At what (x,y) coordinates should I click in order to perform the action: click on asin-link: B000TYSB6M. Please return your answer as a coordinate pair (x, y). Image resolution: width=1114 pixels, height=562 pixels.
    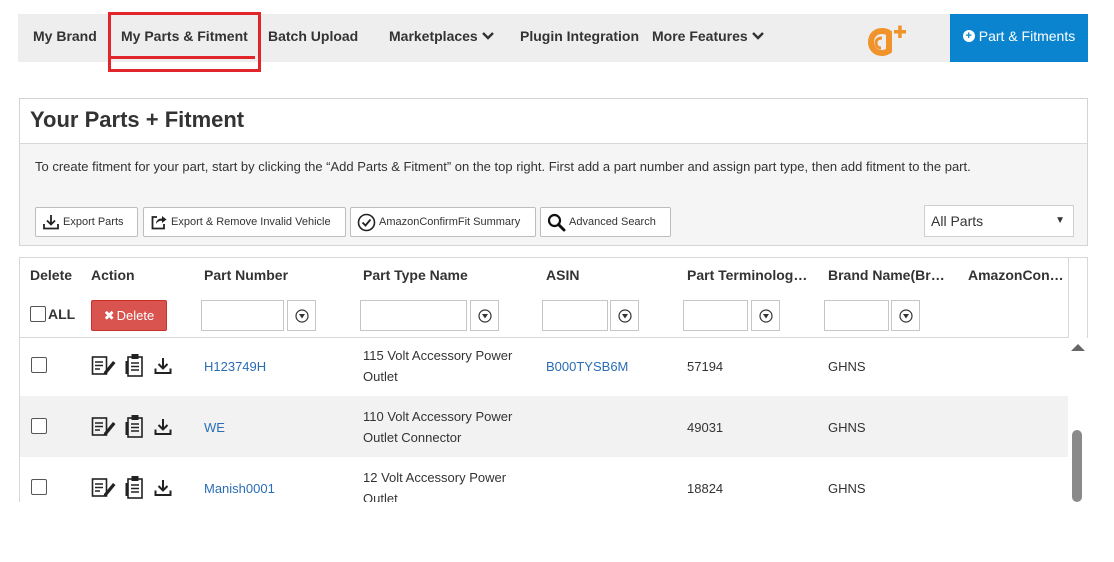
    Looking at the image, I should click on (587, 366).